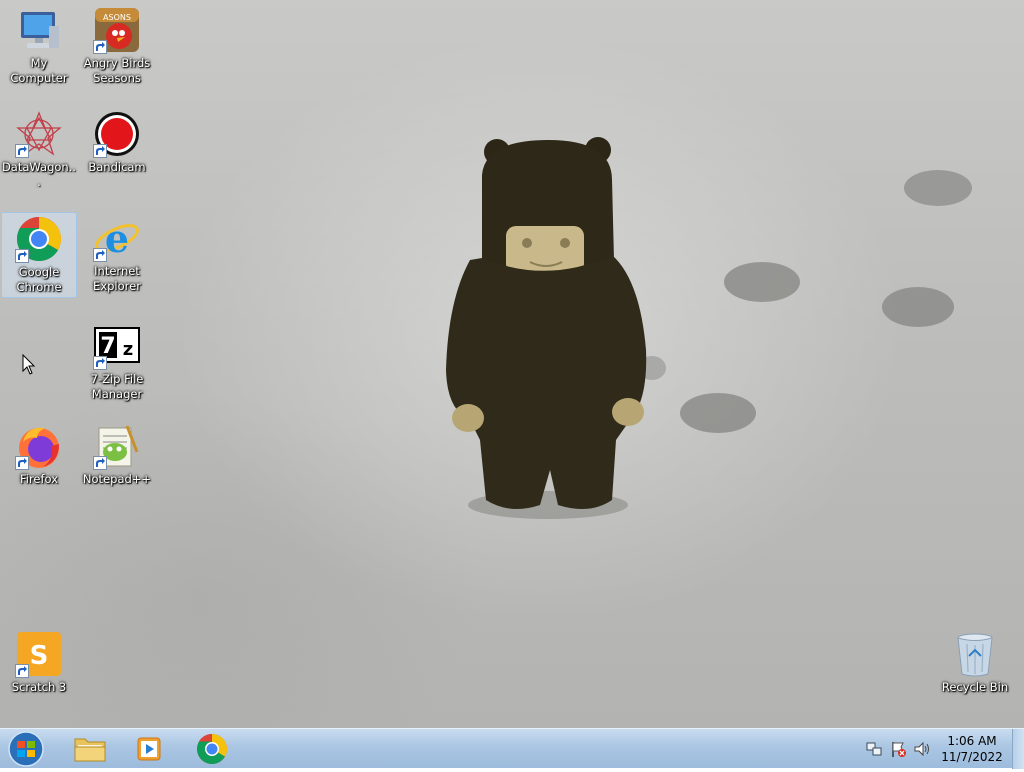 The height and width of the screenshot is (772, 1024). What do you see at coordinates (972, 757) in the screenshot?
I see `clock-date: 11/7/2022` at bounding box center [972, 757].